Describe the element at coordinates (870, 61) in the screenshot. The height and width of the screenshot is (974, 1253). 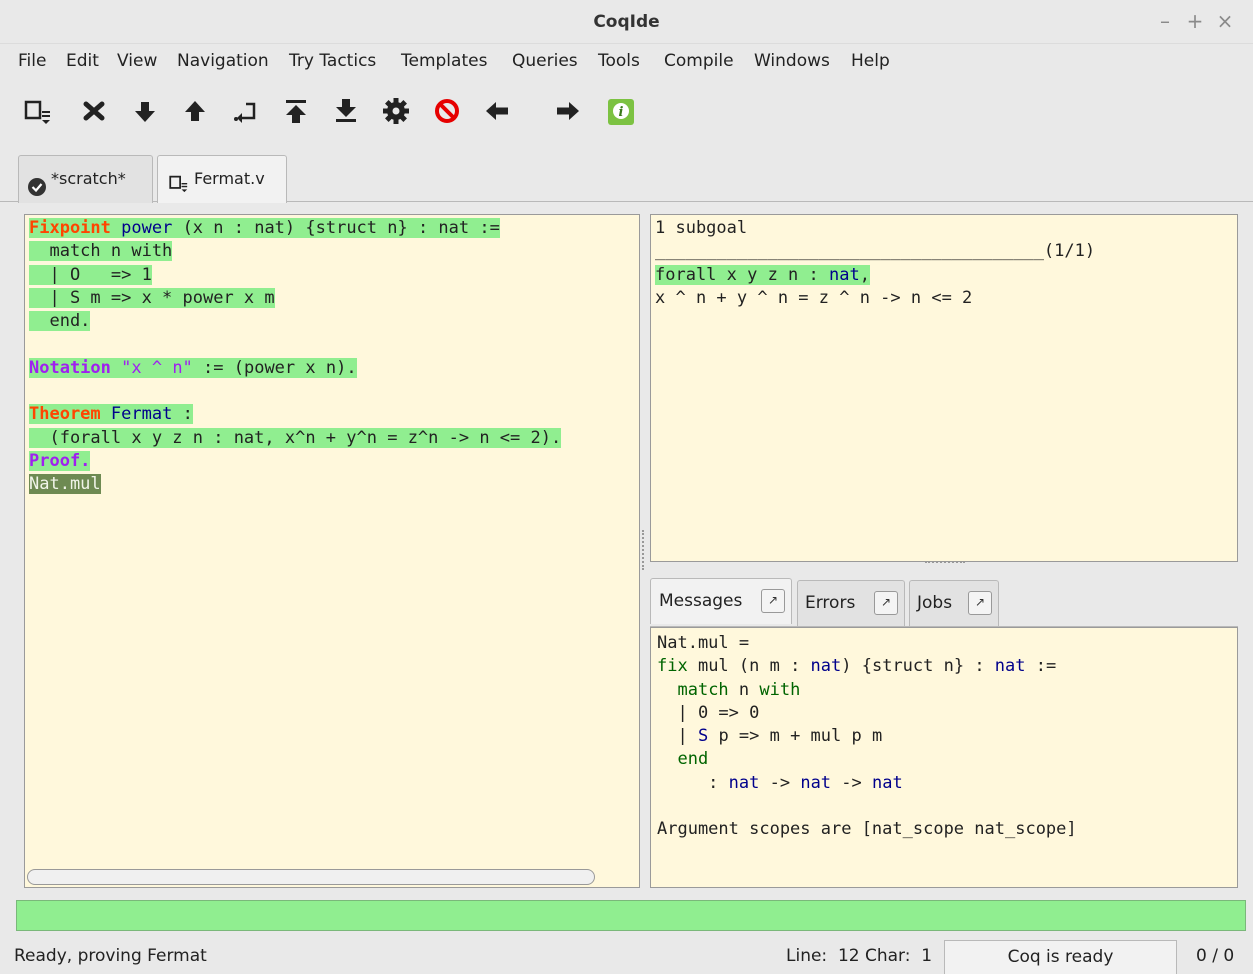
I see `menu-help: Help` at that location.